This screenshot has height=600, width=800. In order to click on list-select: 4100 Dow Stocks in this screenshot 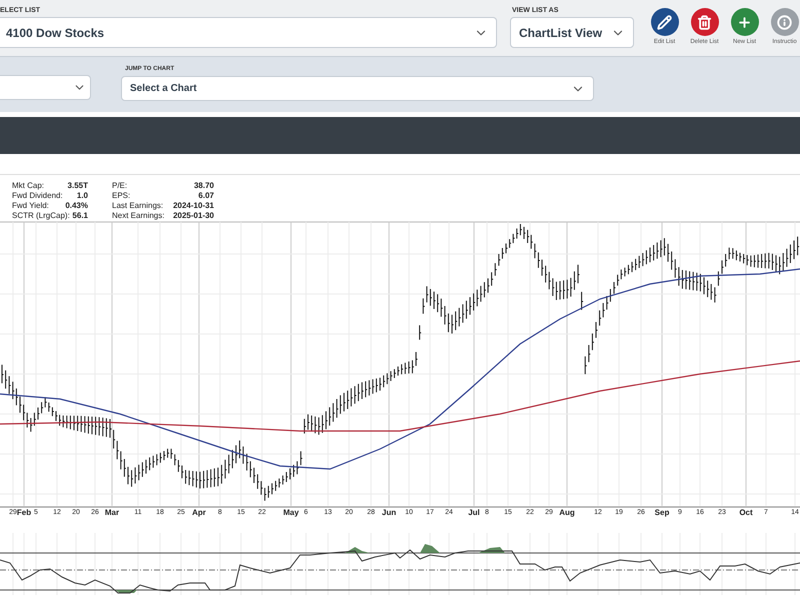, I will do `click(248, 32)`.